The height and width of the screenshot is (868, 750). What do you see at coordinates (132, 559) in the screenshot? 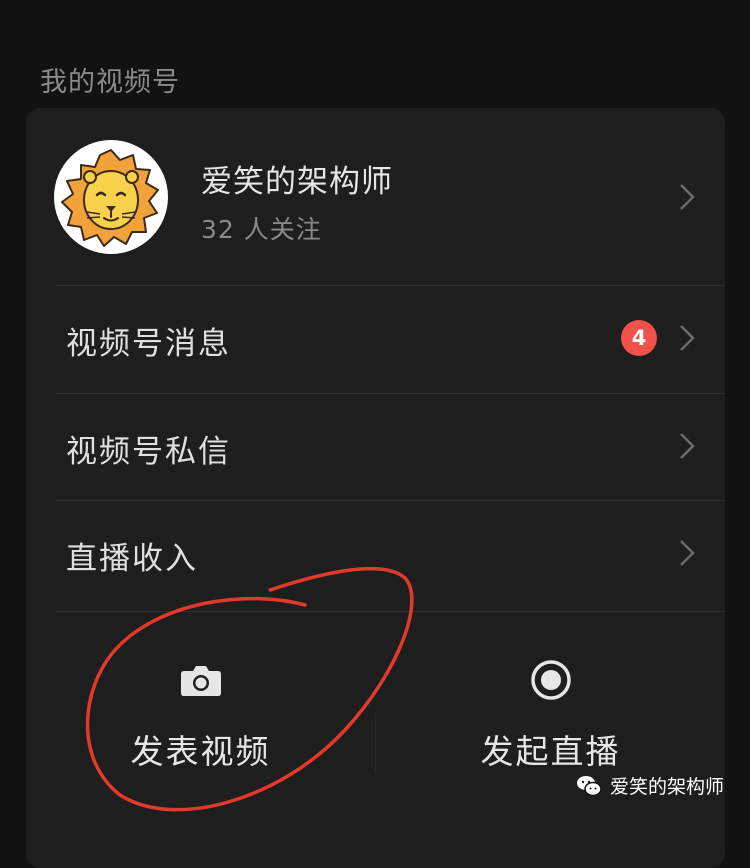
I see `menu-item-label: 直播收入` at bounding box center [132, 559].